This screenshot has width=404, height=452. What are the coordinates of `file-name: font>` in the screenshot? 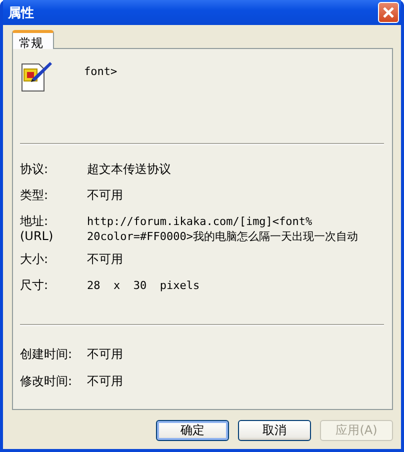 It's located at (101, 71).